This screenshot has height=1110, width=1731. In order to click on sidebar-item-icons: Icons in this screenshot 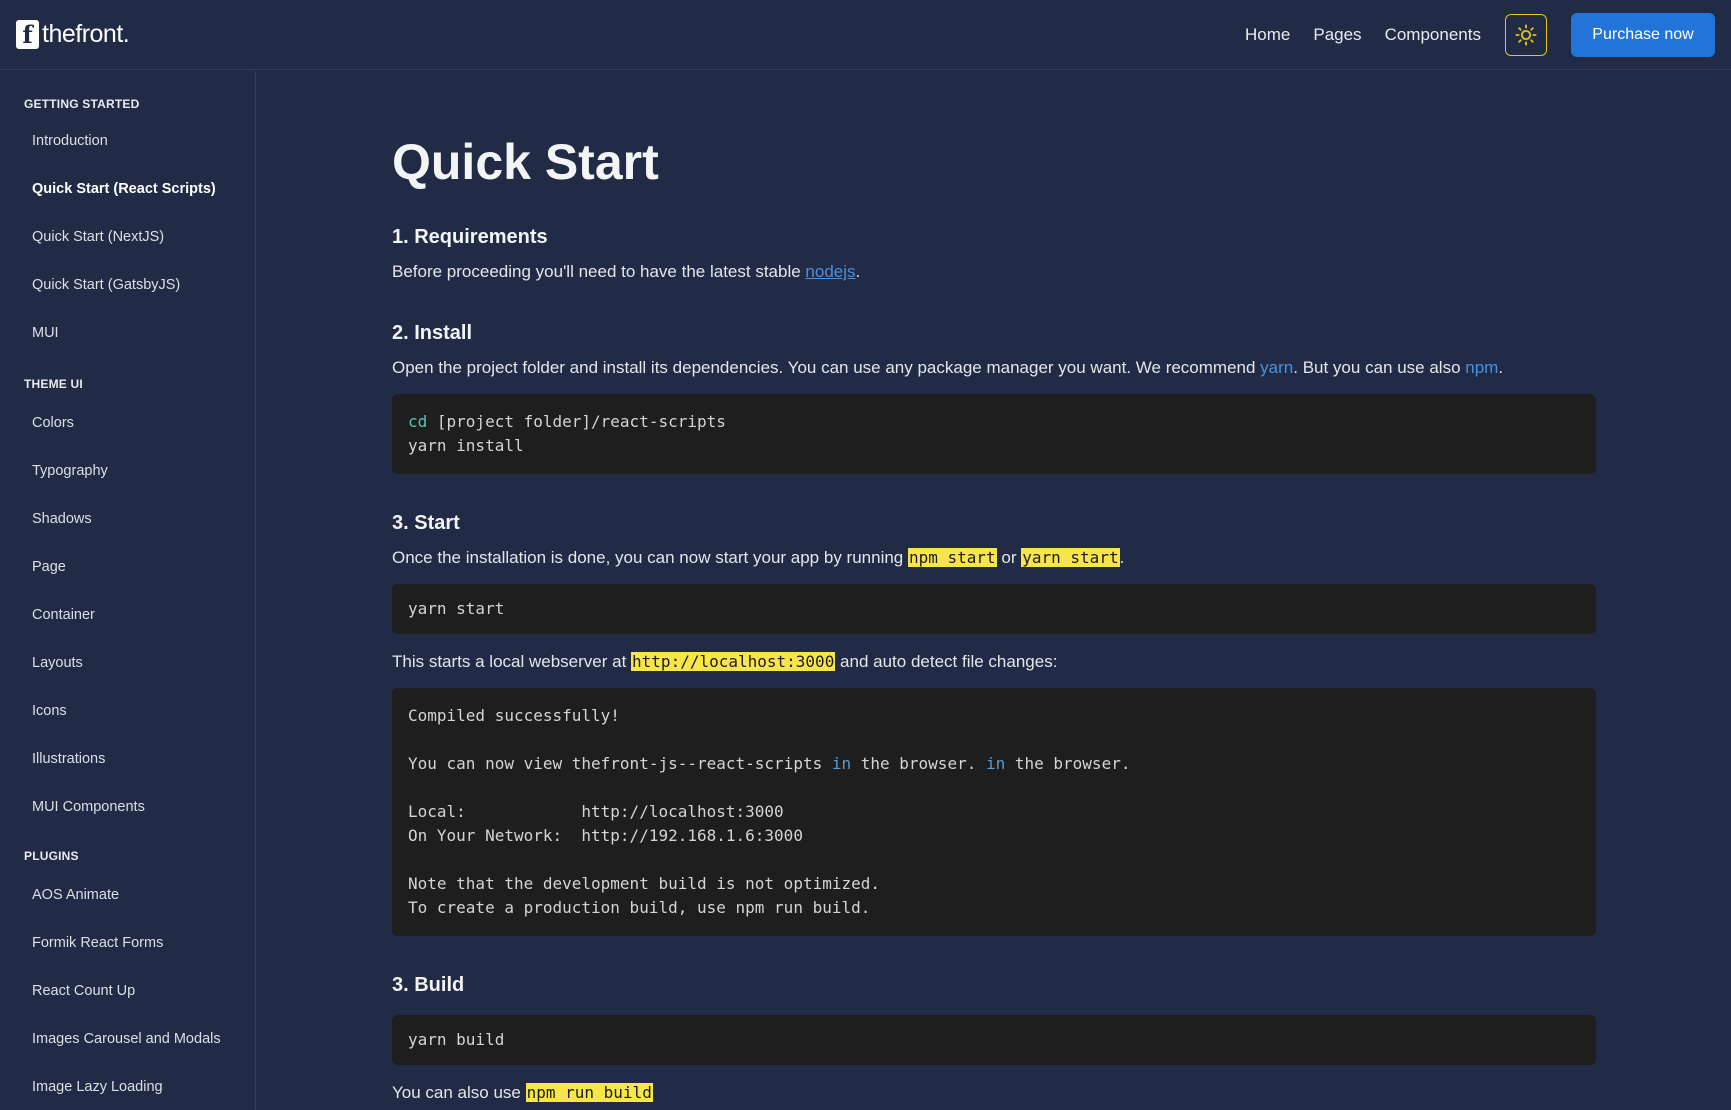, I will do `click(127, 711)`.